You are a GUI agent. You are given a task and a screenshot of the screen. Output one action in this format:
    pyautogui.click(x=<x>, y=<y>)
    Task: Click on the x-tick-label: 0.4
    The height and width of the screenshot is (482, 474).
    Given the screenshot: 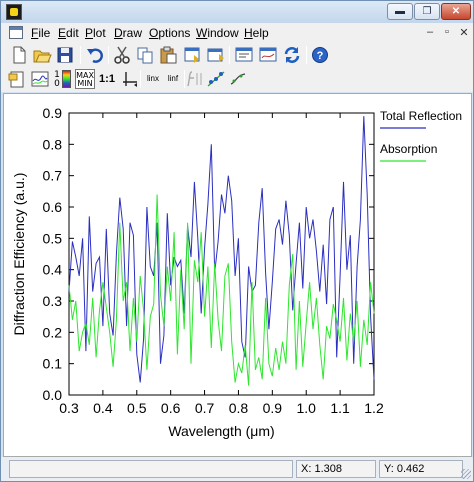 What is the action you would take?
    pyautogui.click(x=103, y=408)
    